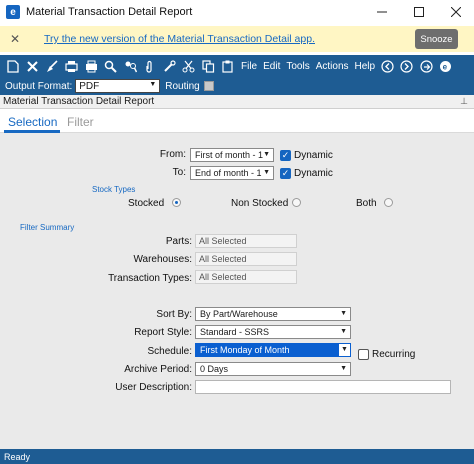 Image resolution: width=474 pixels, height=464 pixels. What do you see at coordinates (176, 202) in the screenshot?
I see `stocked-radio` at bounding box center [176, 202].